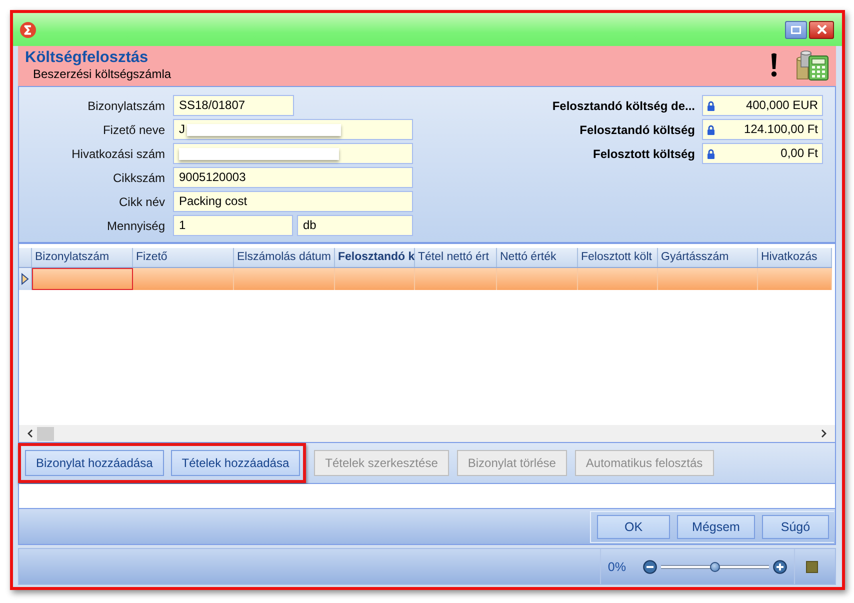 Image resolution: width=854 pixels, height=603 pixels. I want to click on text-field: 9005120003, so click(293, 177).